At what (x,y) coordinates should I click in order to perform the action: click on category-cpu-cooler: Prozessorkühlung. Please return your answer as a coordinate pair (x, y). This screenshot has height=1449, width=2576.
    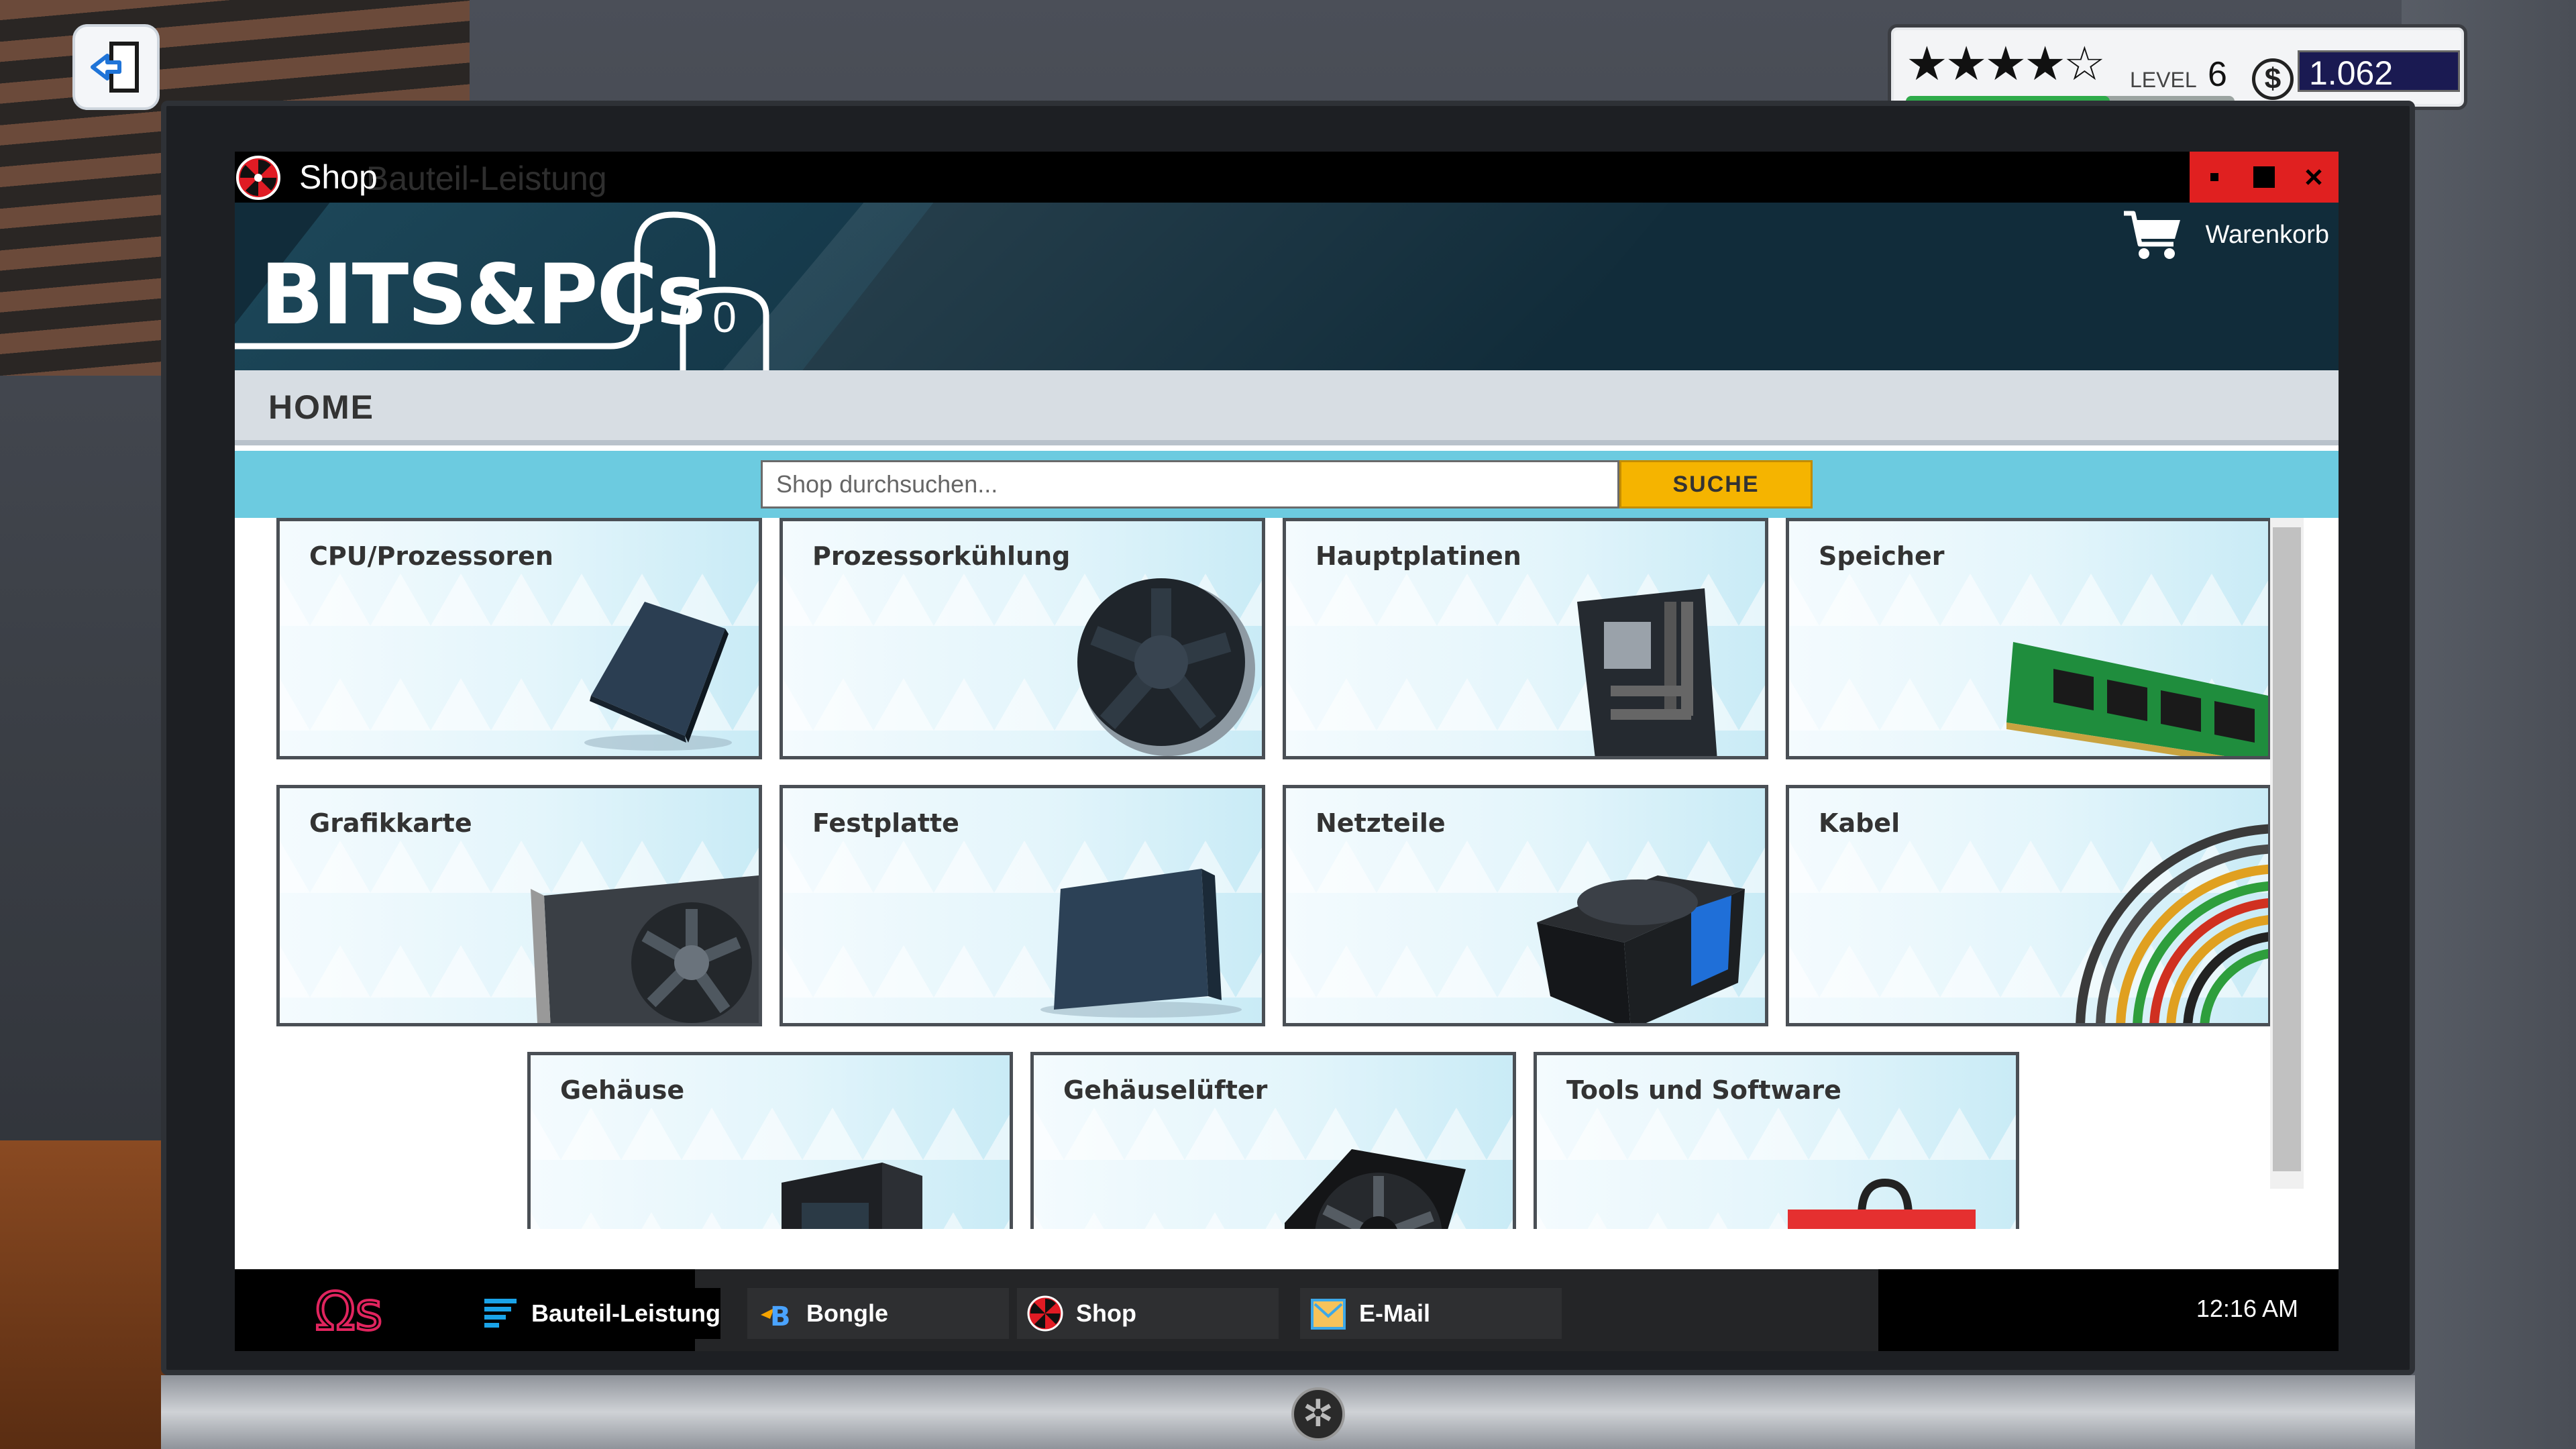
    Looking at the image, I should click on (1022, 638).